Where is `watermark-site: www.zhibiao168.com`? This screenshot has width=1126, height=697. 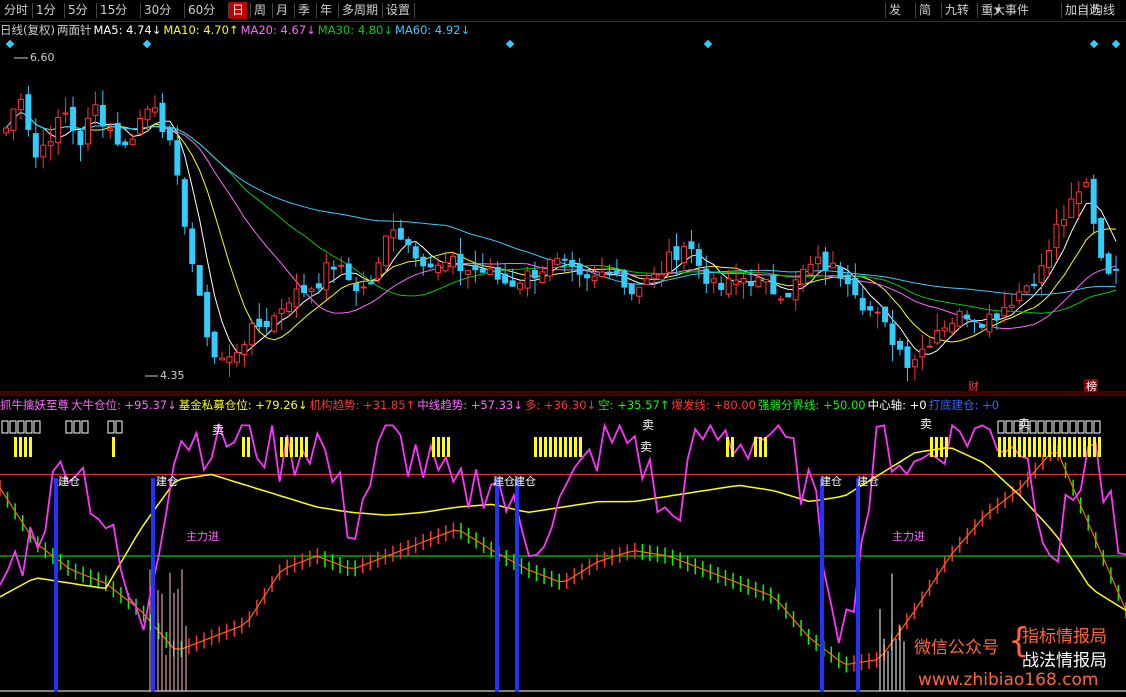
watermark-site: www.zhibiao168.com is located at coordinates (1008, 680).